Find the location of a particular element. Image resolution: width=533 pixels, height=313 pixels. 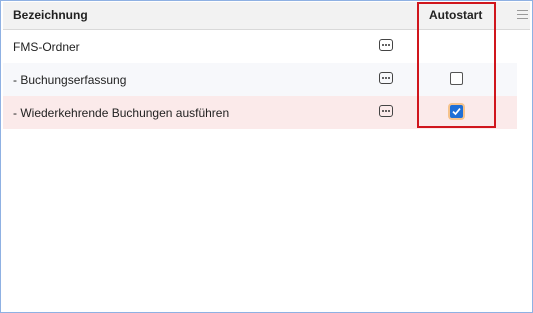

row-label: FMS-Ordner is located at coordinates (46, 47).